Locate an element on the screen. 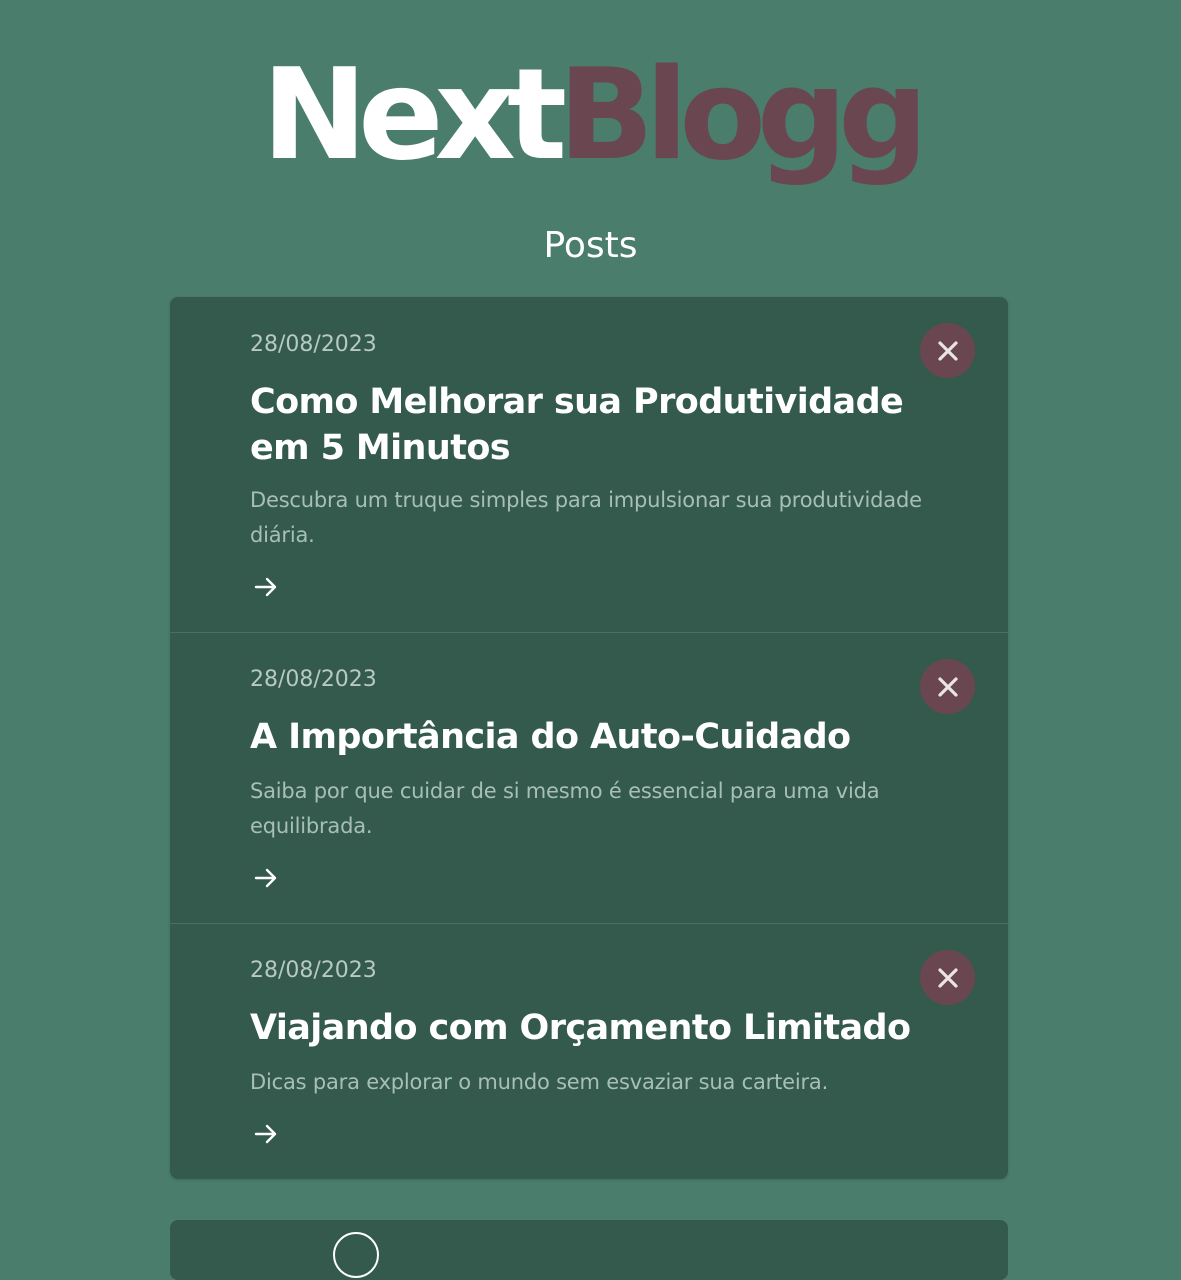 The image size is (1181, 1280). new-post-card is located at coordinates (589, 1250).